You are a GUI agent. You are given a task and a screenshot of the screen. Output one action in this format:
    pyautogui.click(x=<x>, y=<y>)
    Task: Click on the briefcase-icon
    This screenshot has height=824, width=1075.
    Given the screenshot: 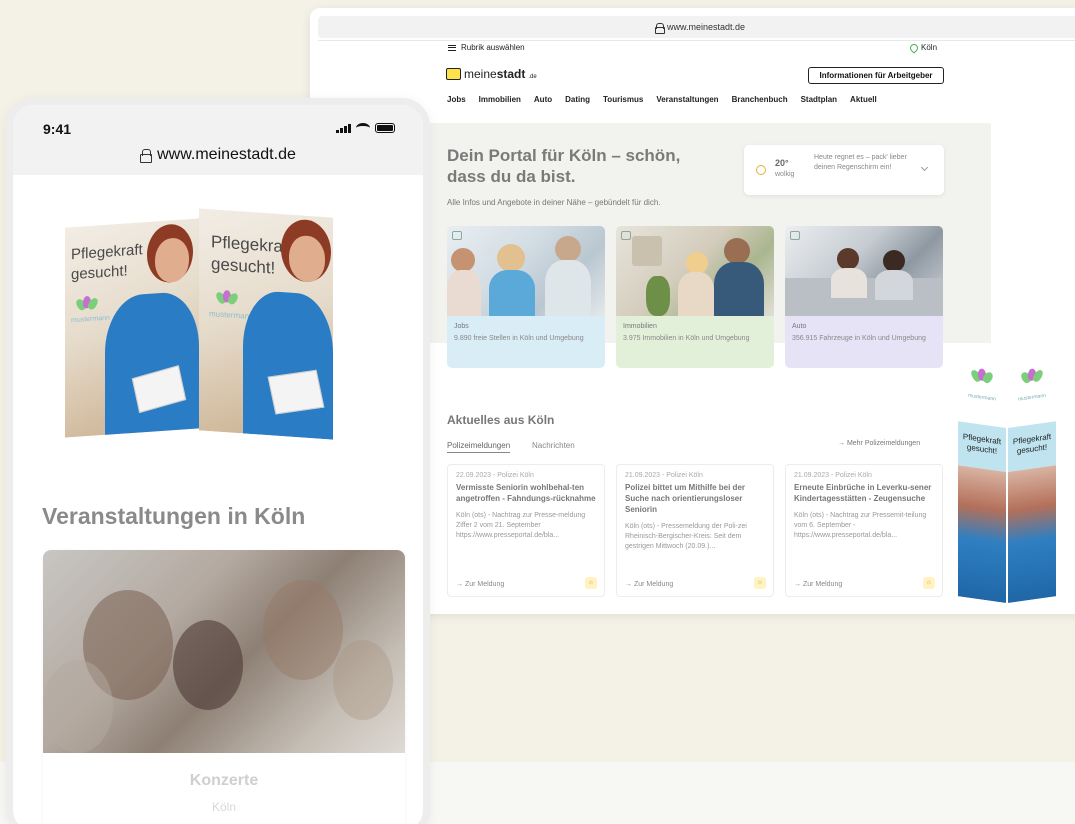 What is the action you would take?
    pyautogui.click(x=457, y=235)
    